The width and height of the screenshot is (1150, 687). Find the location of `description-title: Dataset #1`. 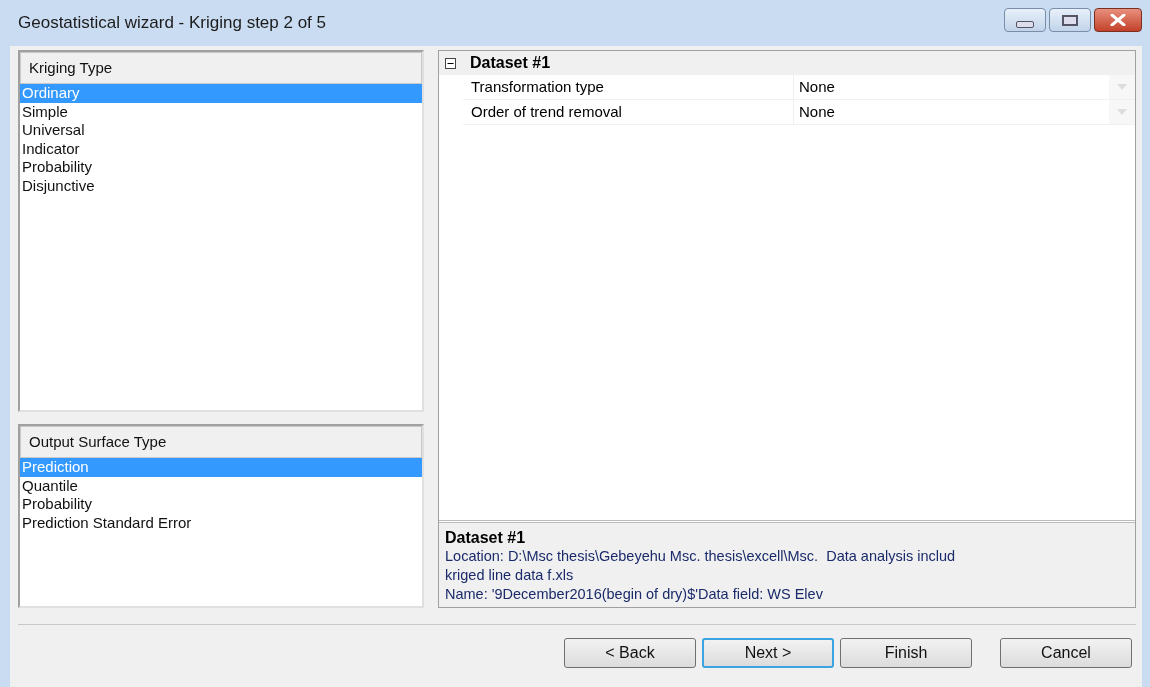

description-title: Dataset #1 is located at coordinates (486, 538).